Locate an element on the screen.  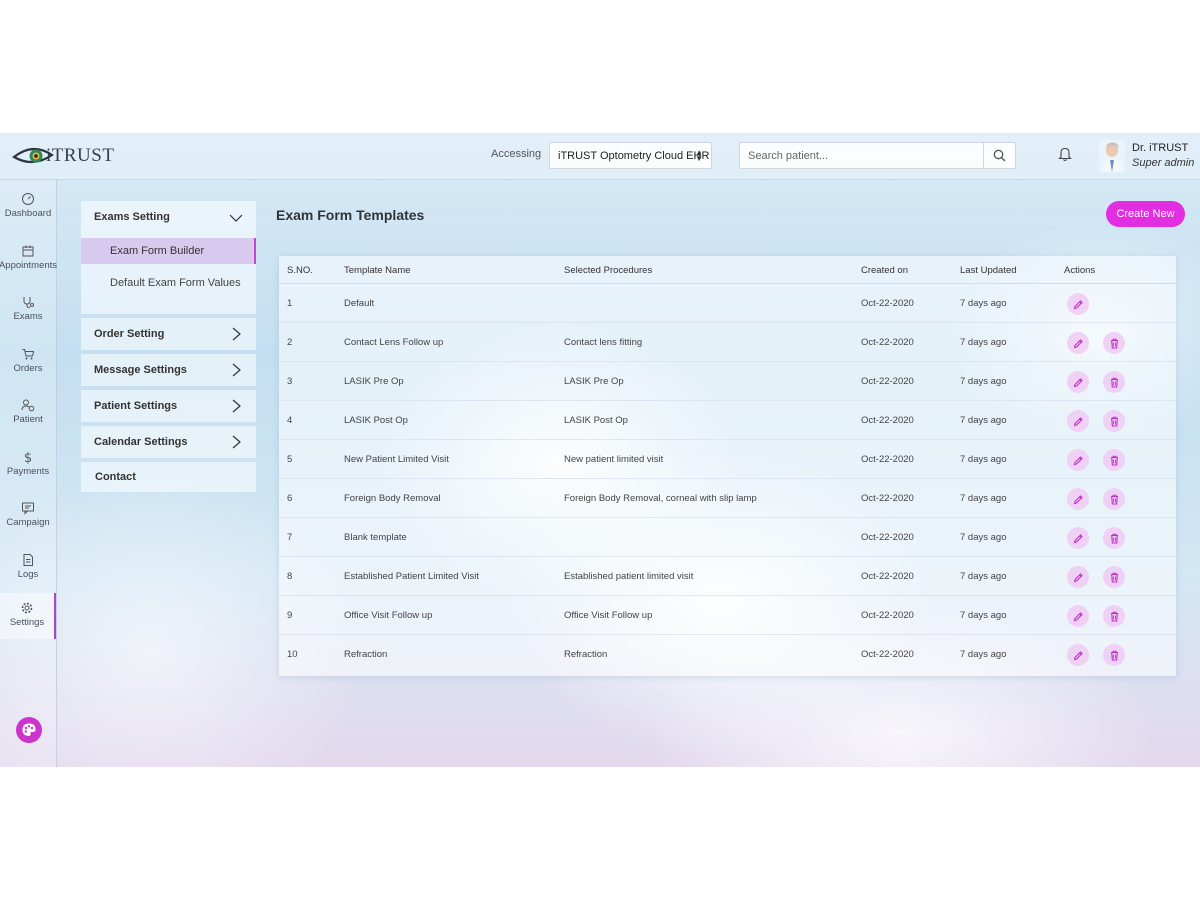
patient-settings-group: Patient Settings is located at coordinates (168, 406).